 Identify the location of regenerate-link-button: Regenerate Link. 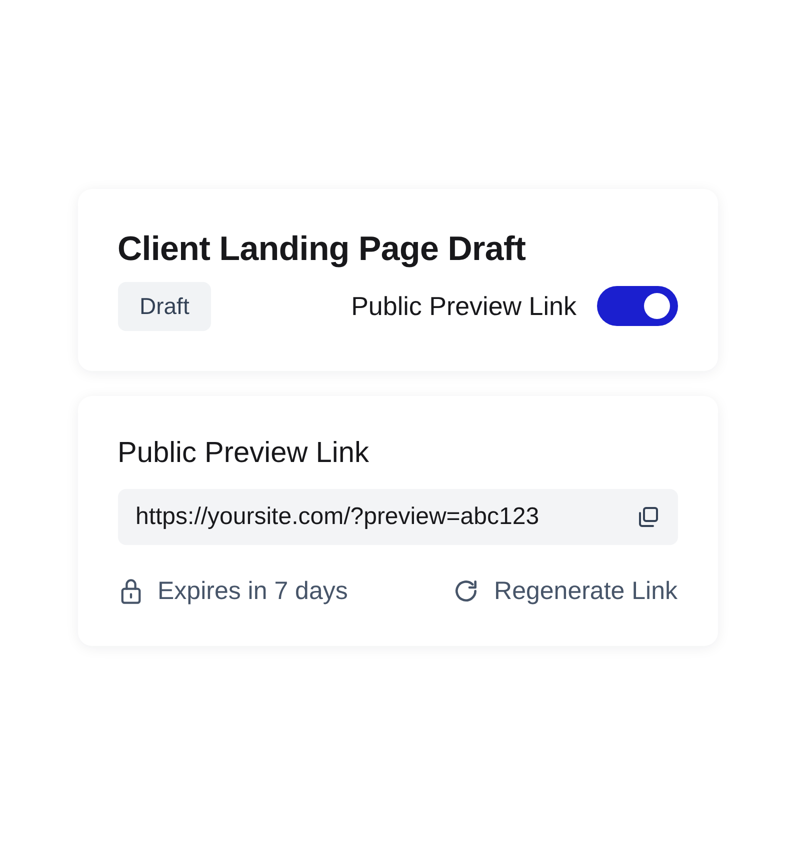
(565, 591).